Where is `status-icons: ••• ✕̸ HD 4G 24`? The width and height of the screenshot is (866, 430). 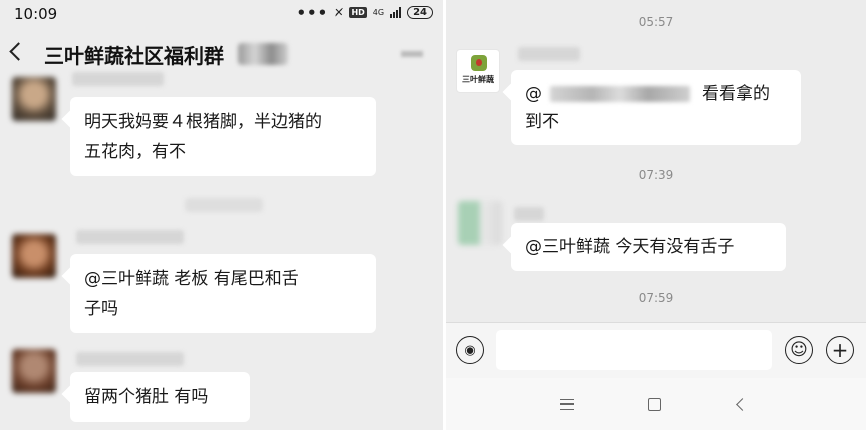
status-icons: ••• ✕̸ HD 4G 24 is located at coordinates (364, 12).